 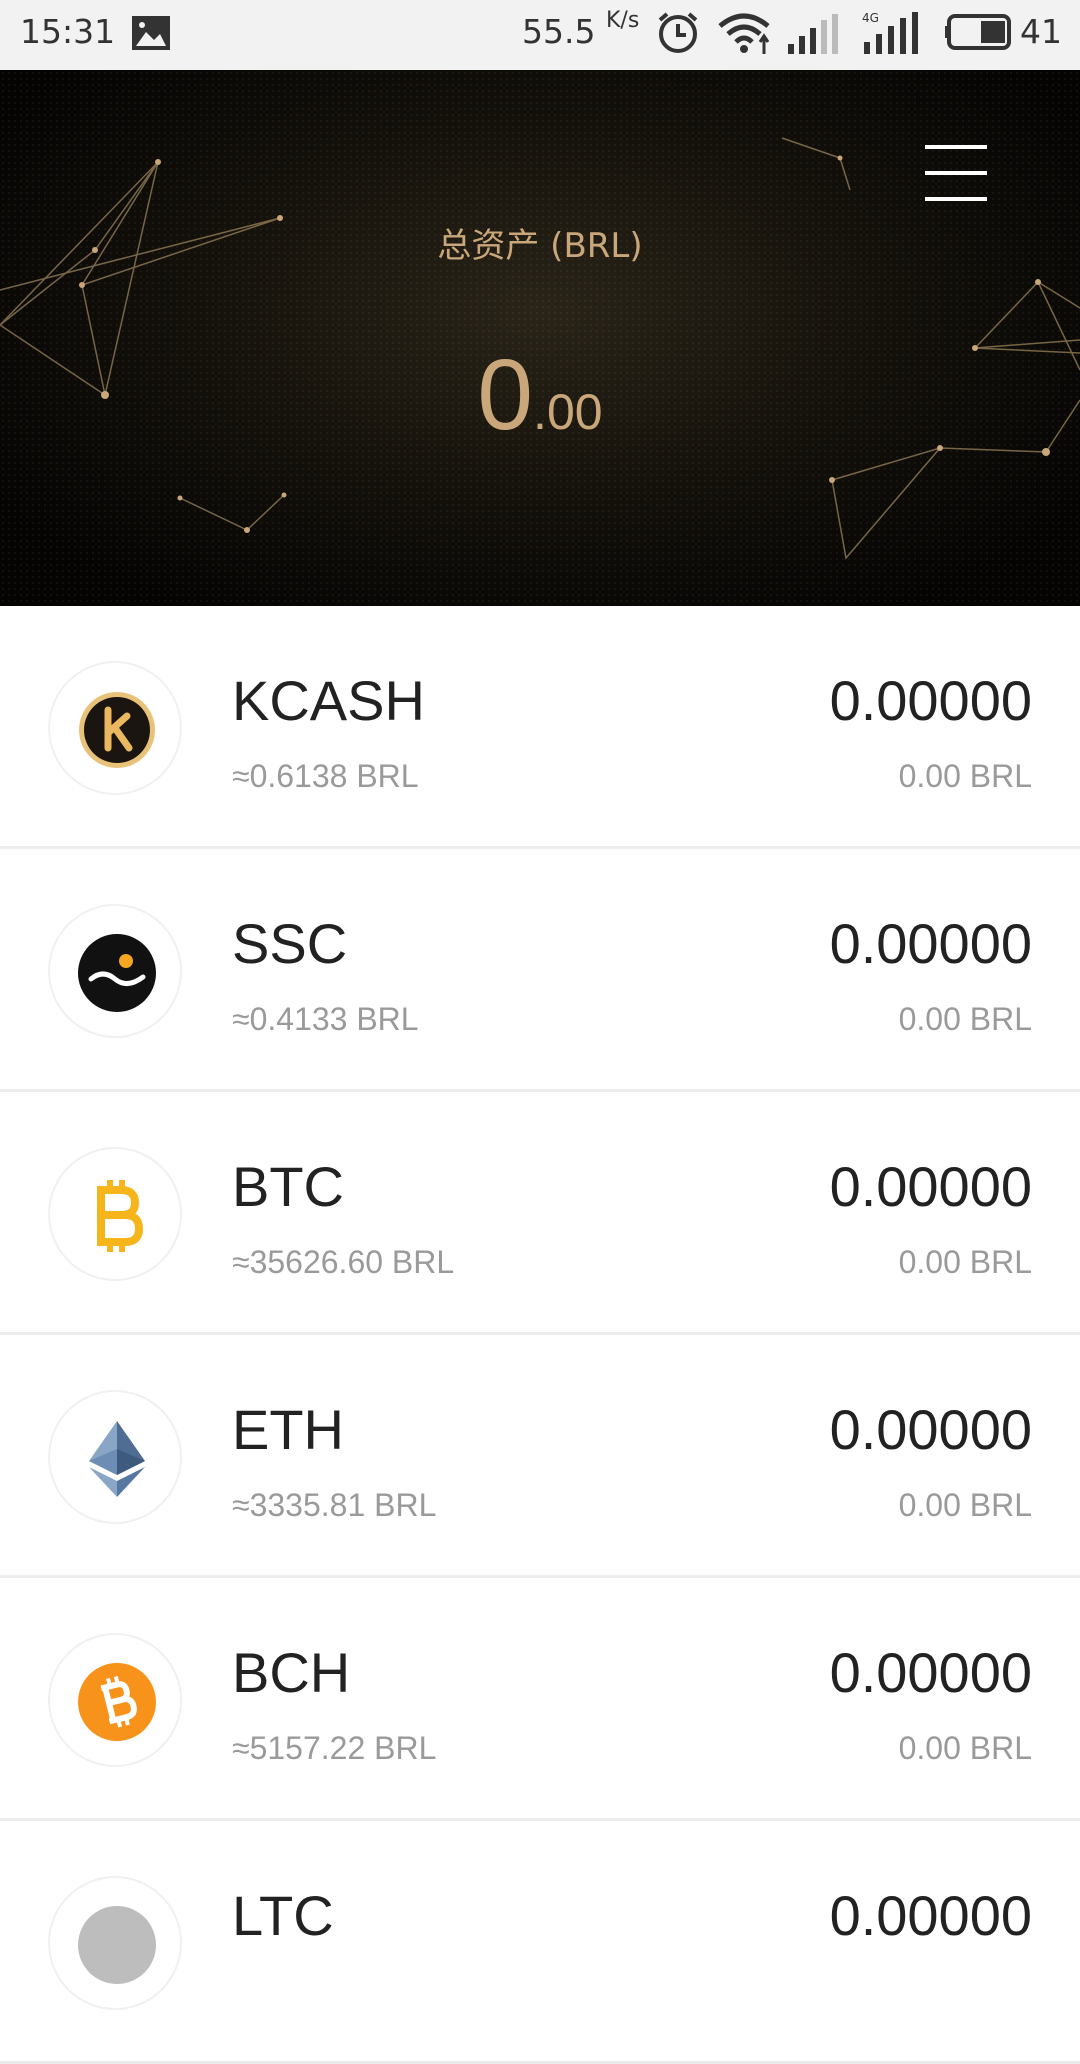 I want to click on kcash-icon, so click(x=117, y=730).